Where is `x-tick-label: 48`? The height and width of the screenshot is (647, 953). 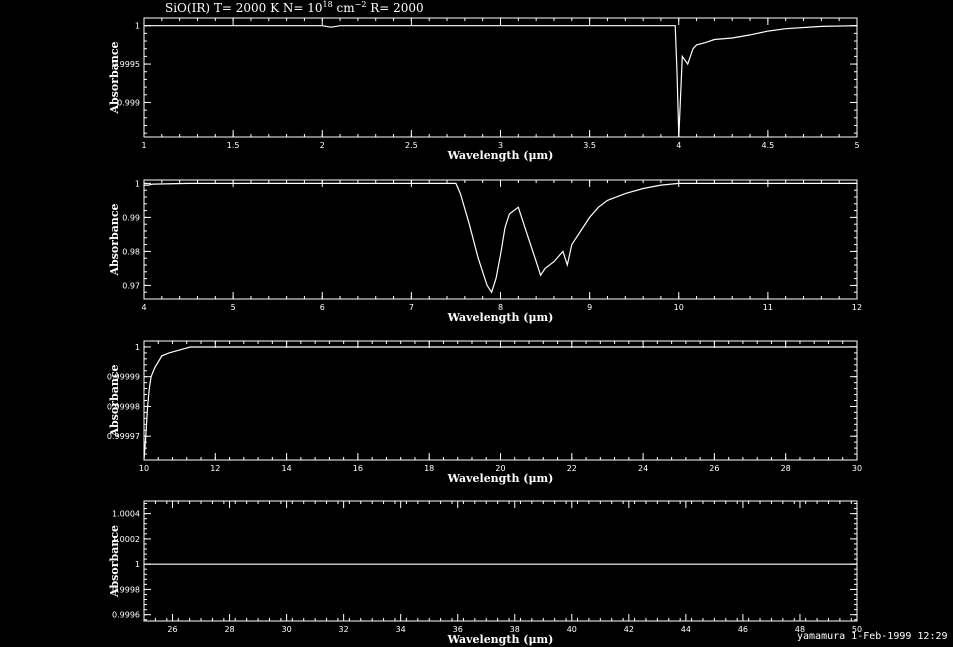 x-tick-label: 48 is located at coordinates (800, 629).